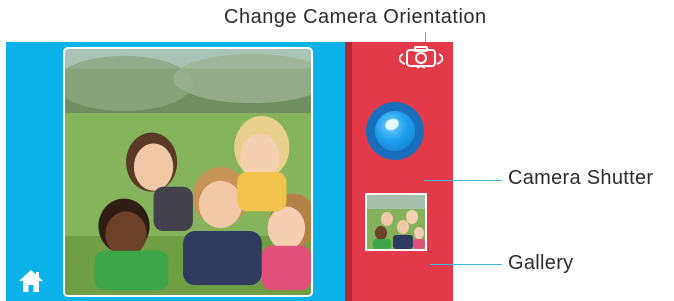 The height and width of the screenshot is (301, 674). I want to click on gallery-button, so click(396, 222).